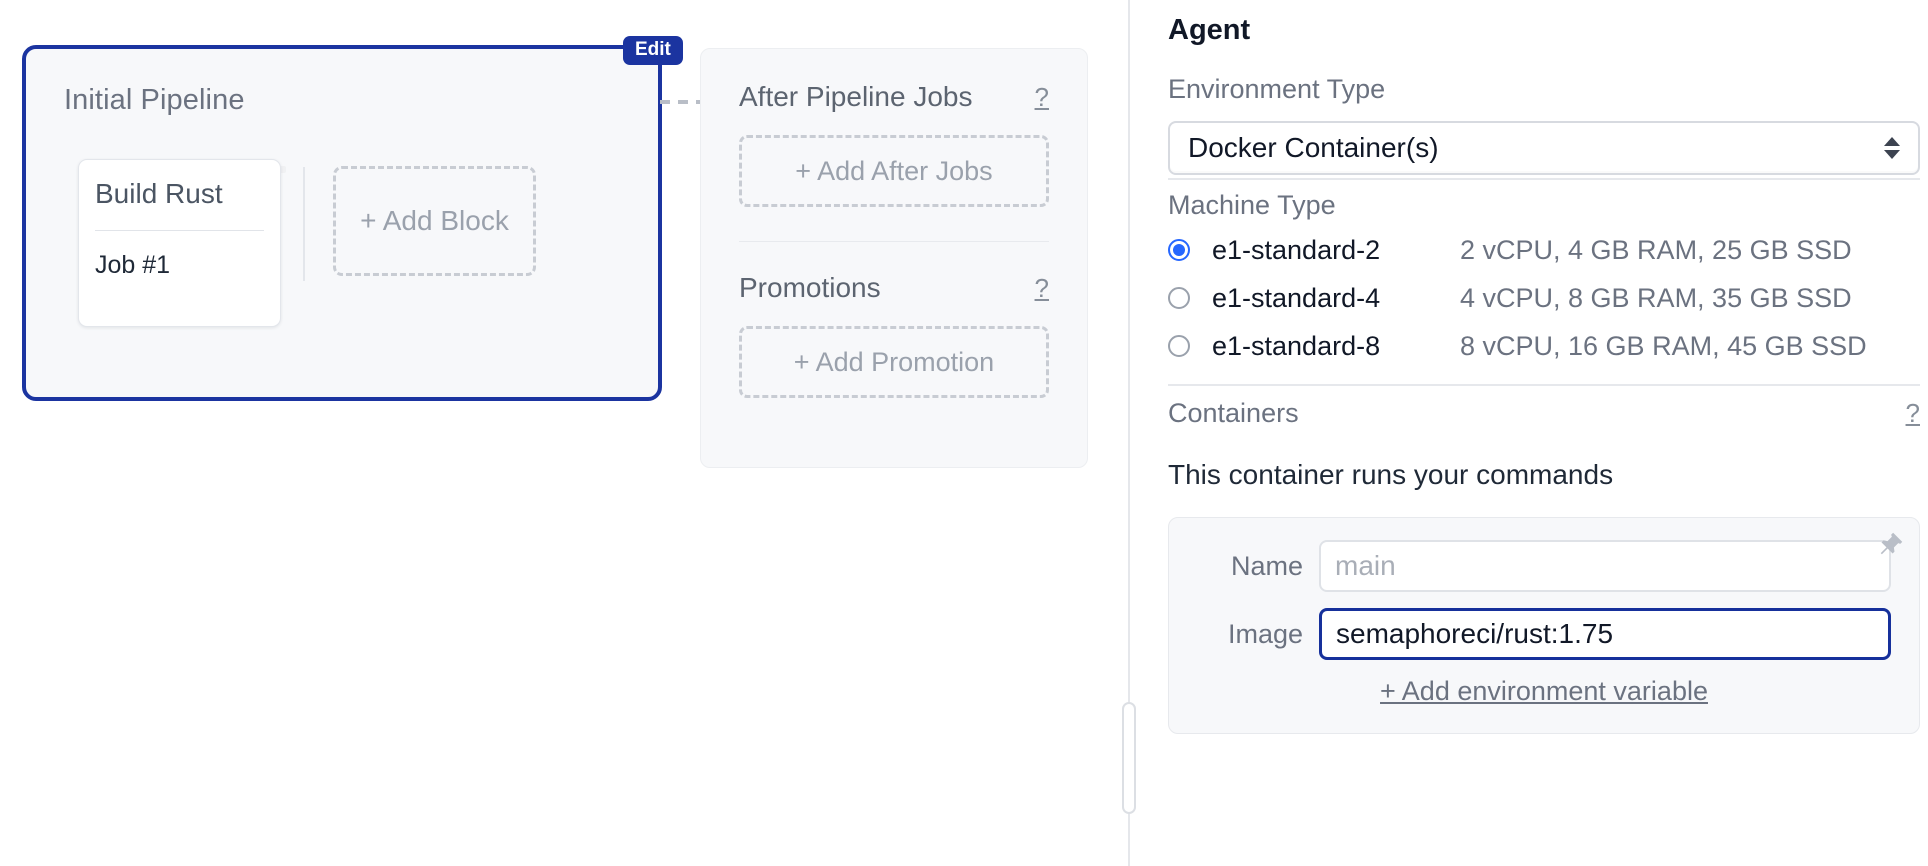 This screenshot has width=1928, height=866. Describe the element at coordinates (1663, 345) in the screenshot. I see `machine-option-spec: 8 vCPU, 16 GB RAM, 45 GB SSD` at that location.